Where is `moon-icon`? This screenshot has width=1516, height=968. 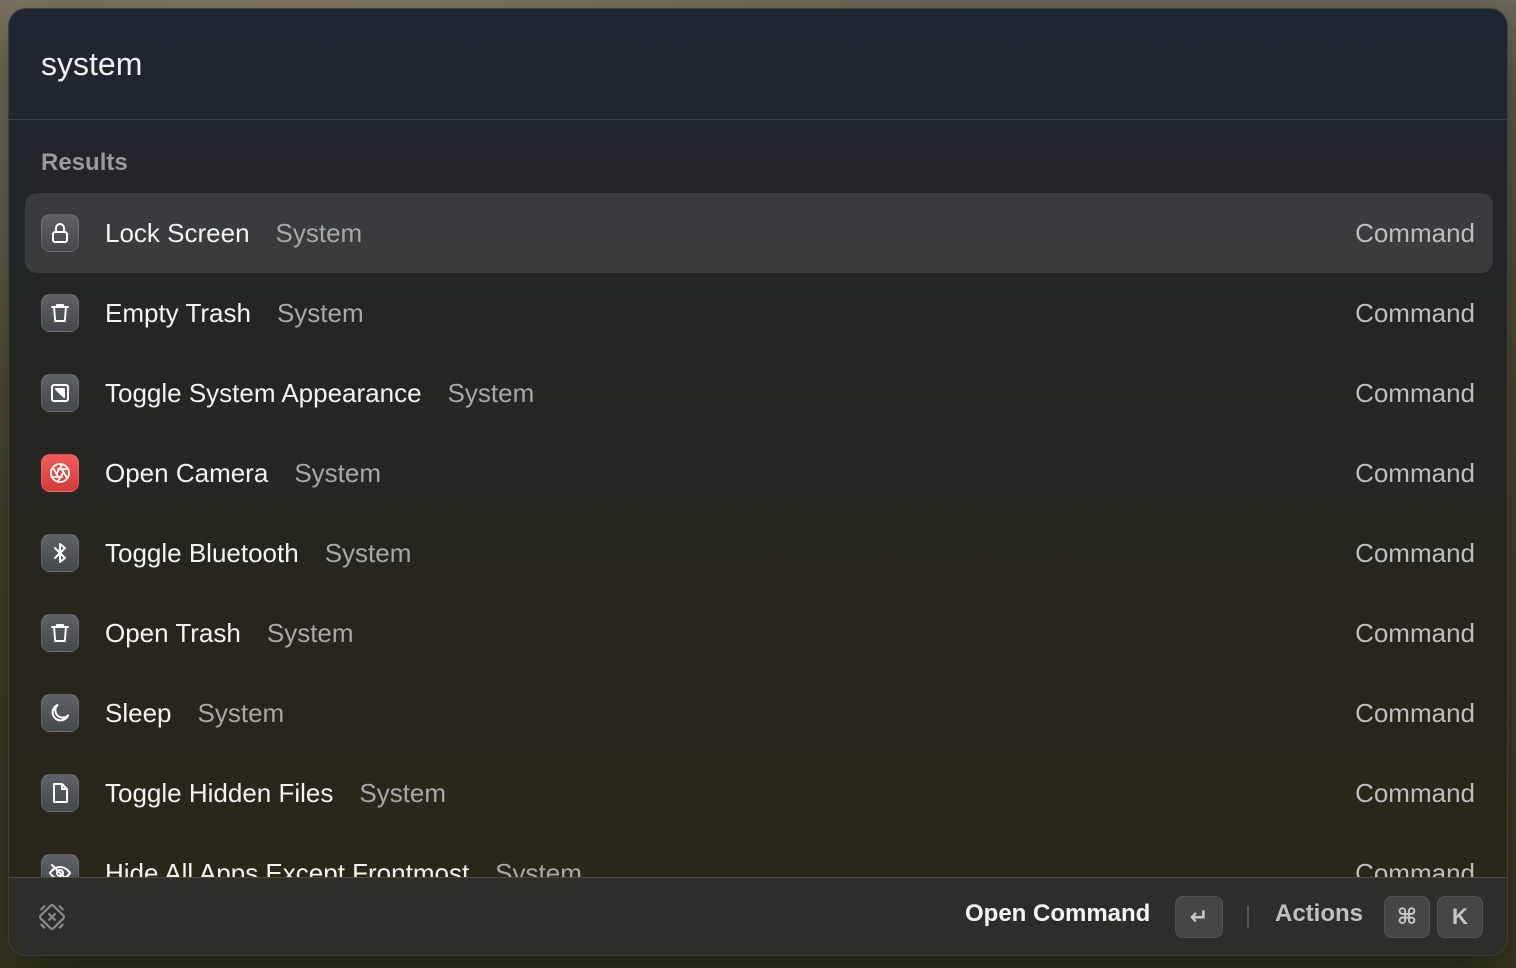 moon-icon is located at coordinates (60, 713).